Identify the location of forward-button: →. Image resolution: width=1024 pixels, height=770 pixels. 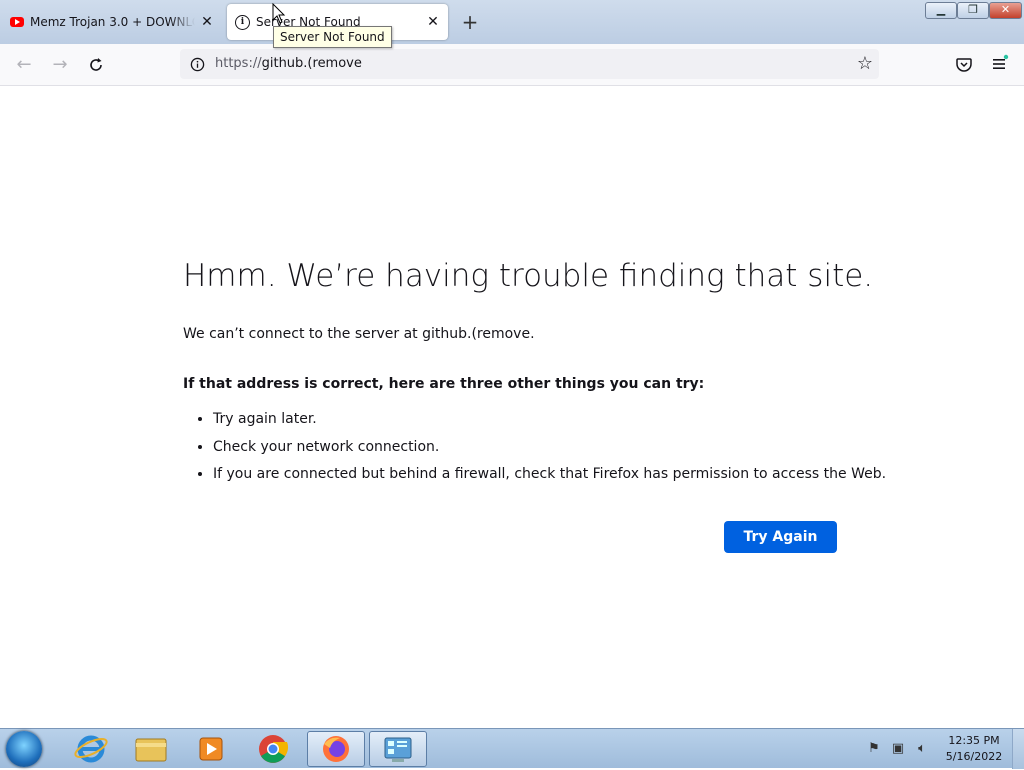
(60, 65).